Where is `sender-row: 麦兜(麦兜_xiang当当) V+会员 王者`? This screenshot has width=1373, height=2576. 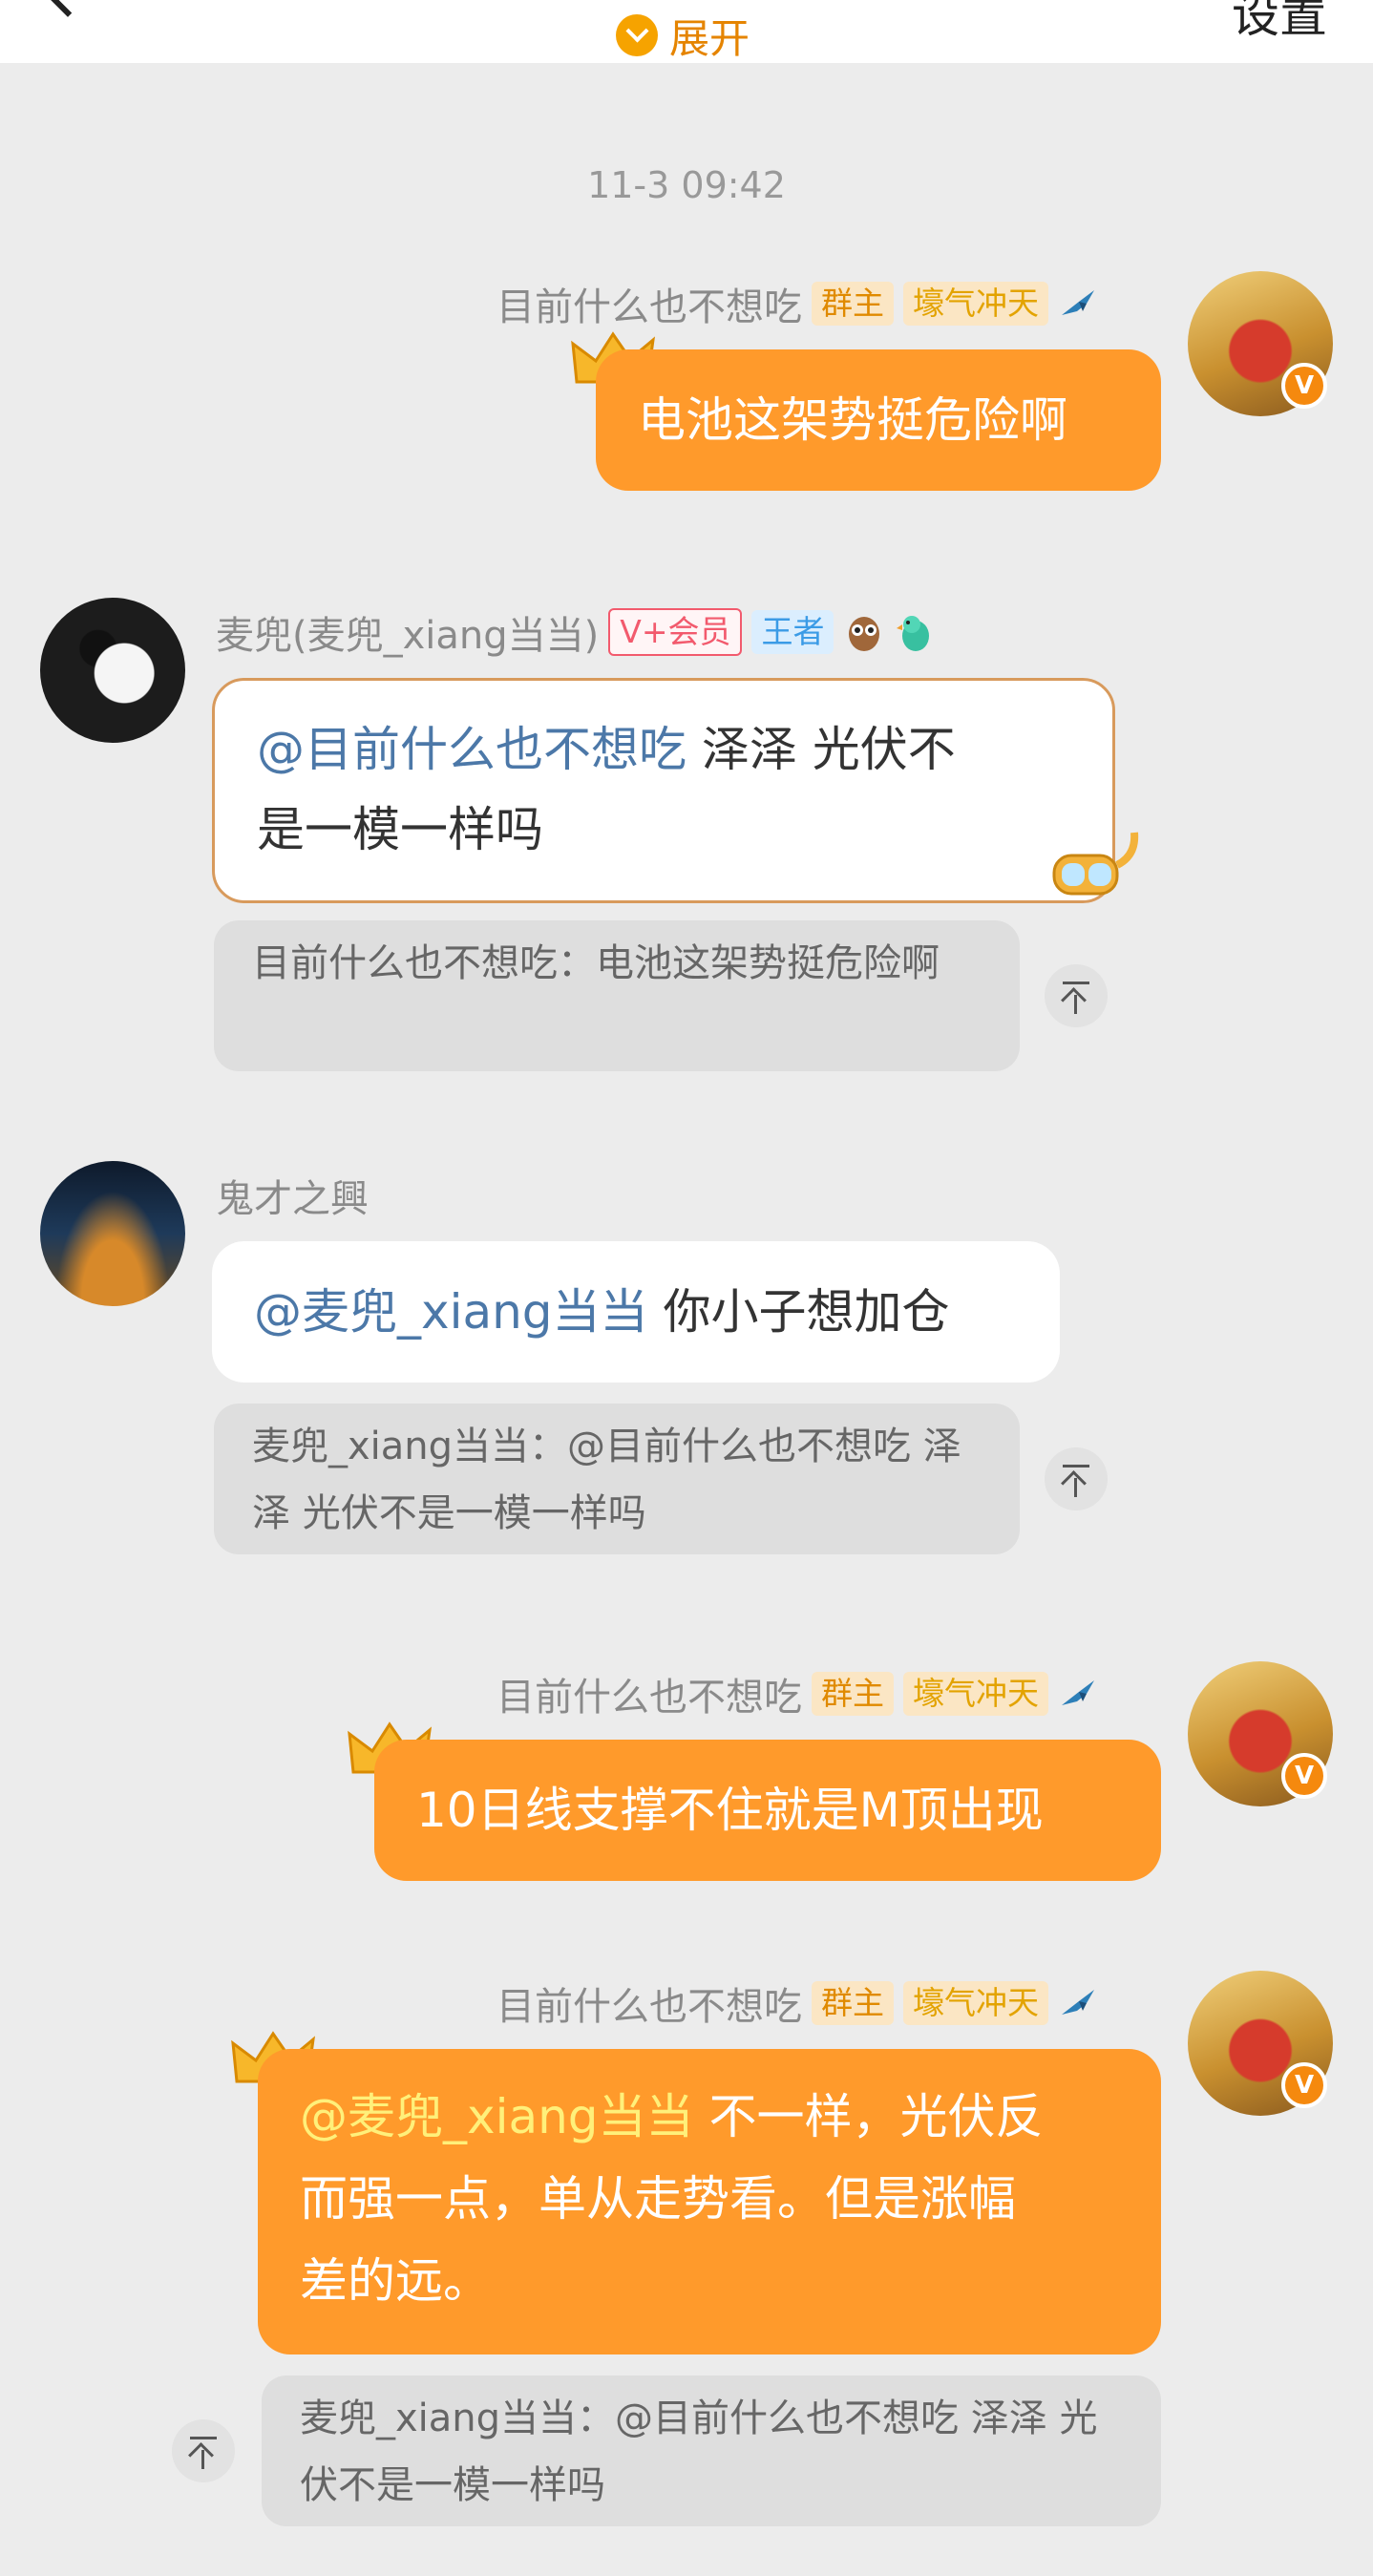
sender-row: 麦兜(麦兜_xiang当当) V+会员 王者 is located at coordinates (576, 632).